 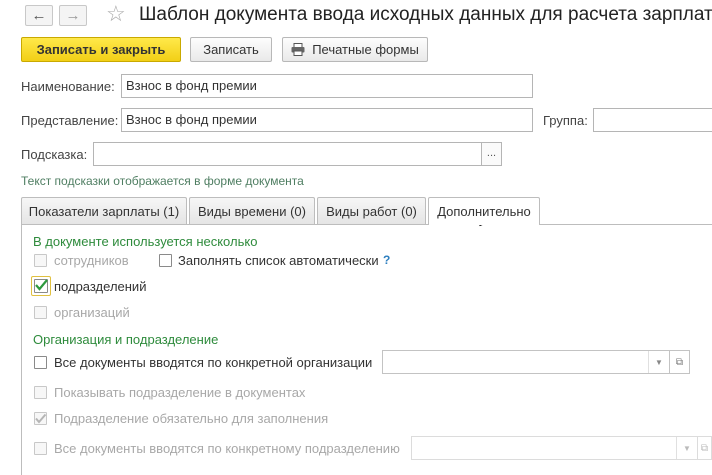 What do you see at coordinates (526, 362) in the screenshot?
I see `organization-select: ▼` at bounding box center [526, 362].